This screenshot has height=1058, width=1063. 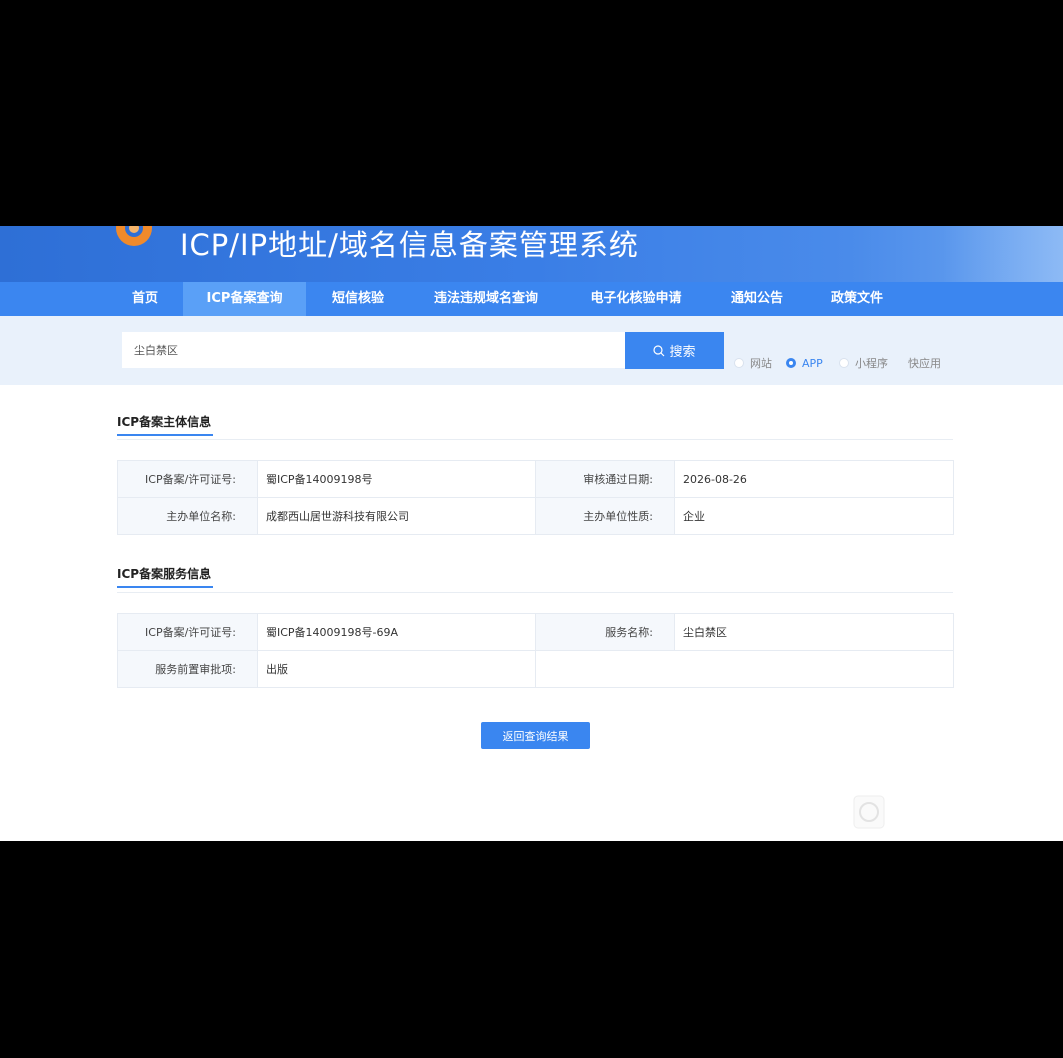 What do you see at coordinates (535, 735) in the screenshot?
I see `back-to-results-button: 返回查询结果` at bounding box center [535, 735].